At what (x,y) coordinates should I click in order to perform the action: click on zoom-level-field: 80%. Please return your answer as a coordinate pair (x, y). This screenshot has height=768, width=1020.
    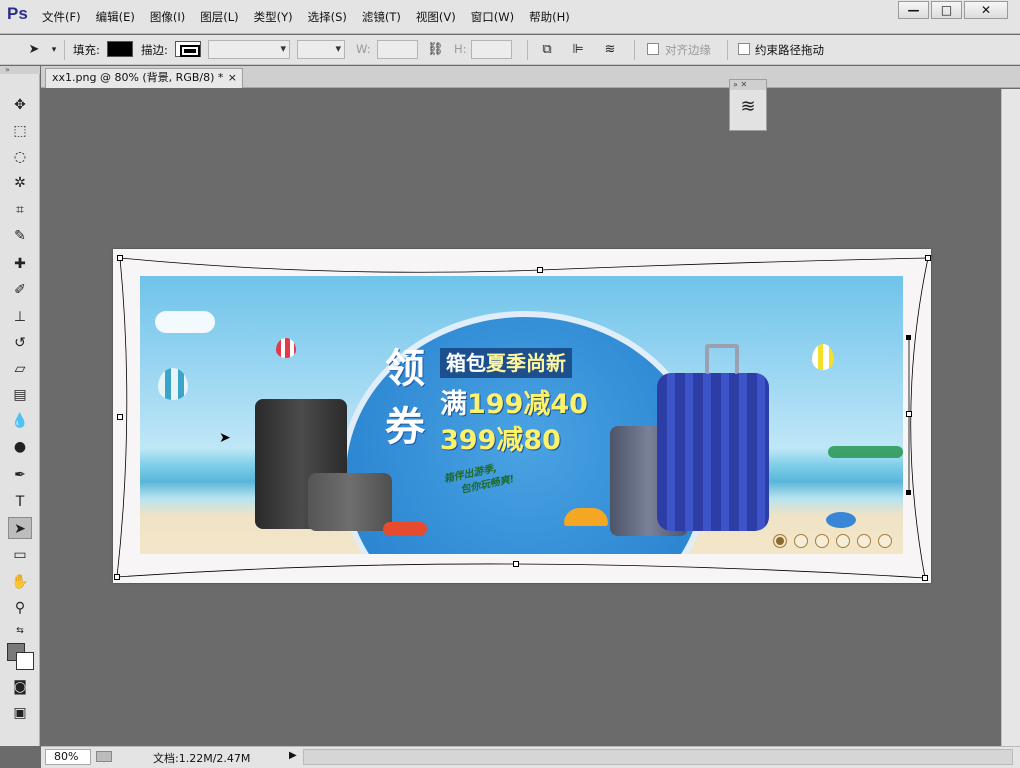
    Looking at the image, I should click on (68, 757).